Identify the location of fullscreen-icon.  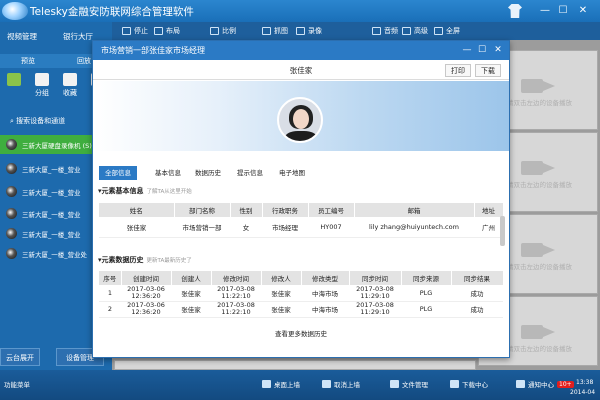
(438, 31).